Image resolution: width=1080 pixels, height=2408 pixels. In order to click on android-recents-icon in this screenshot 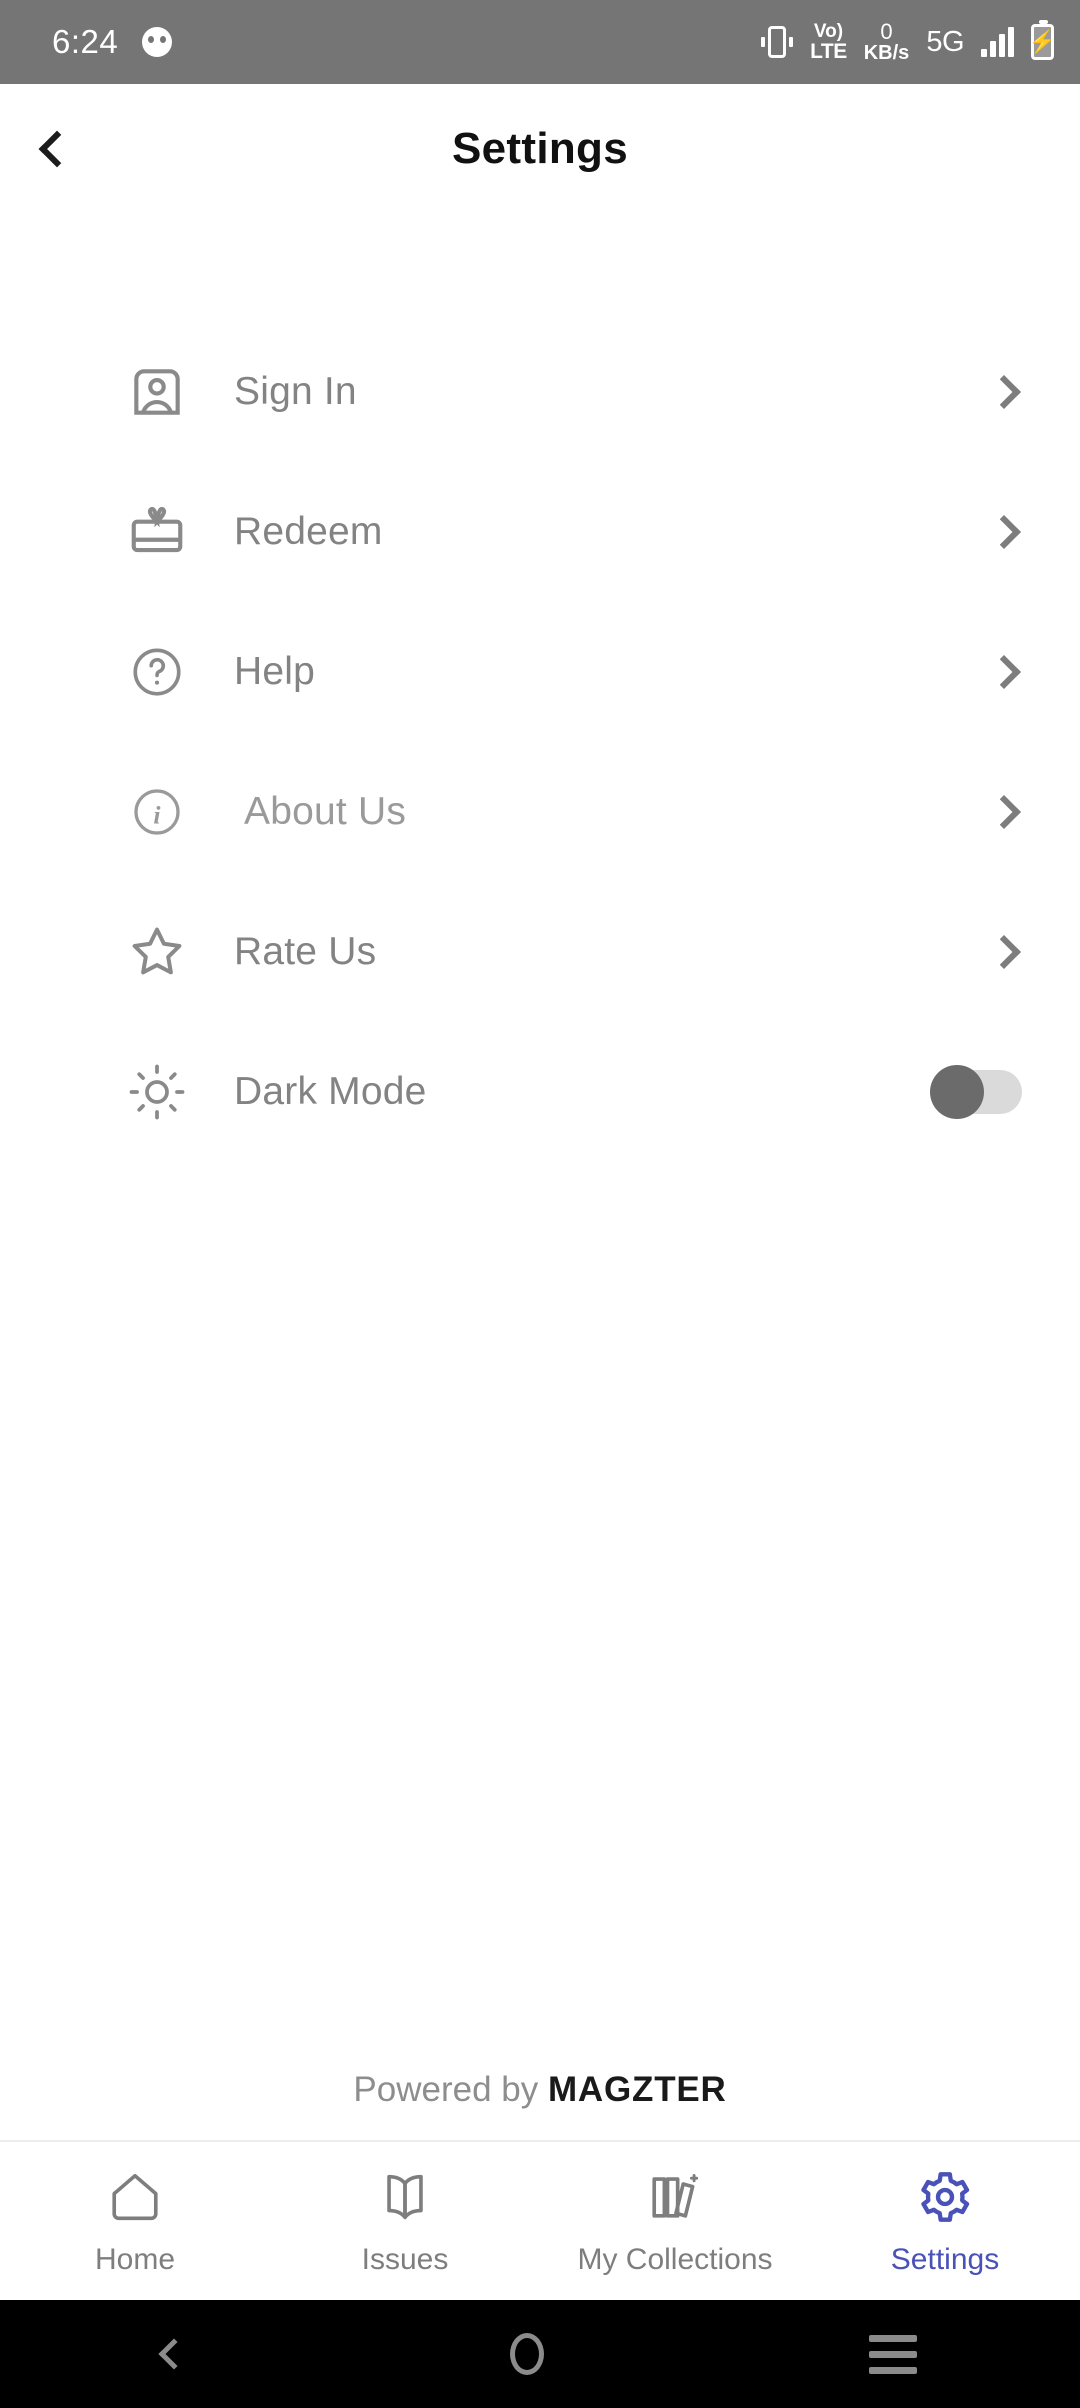, I will do `click(893, 2354)`.